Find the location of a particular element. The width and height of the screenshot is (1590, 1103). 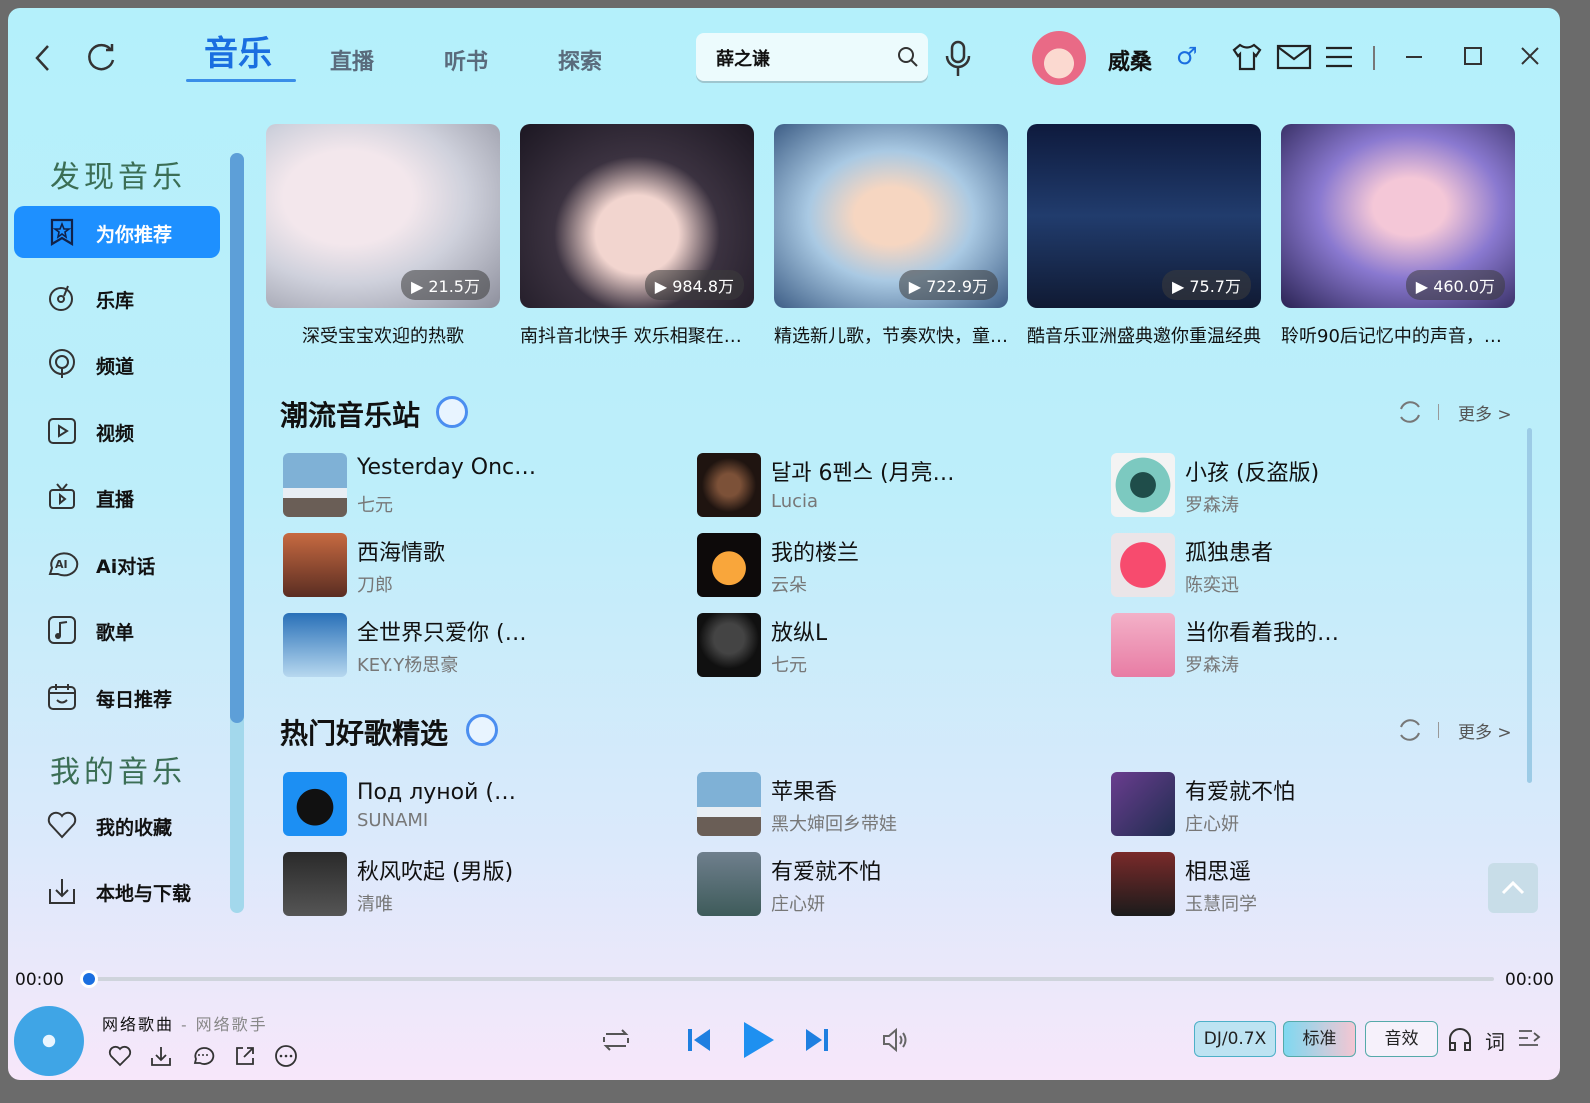

song-item: Yesterday Once More 七元 is located at coordinates (473, 486).